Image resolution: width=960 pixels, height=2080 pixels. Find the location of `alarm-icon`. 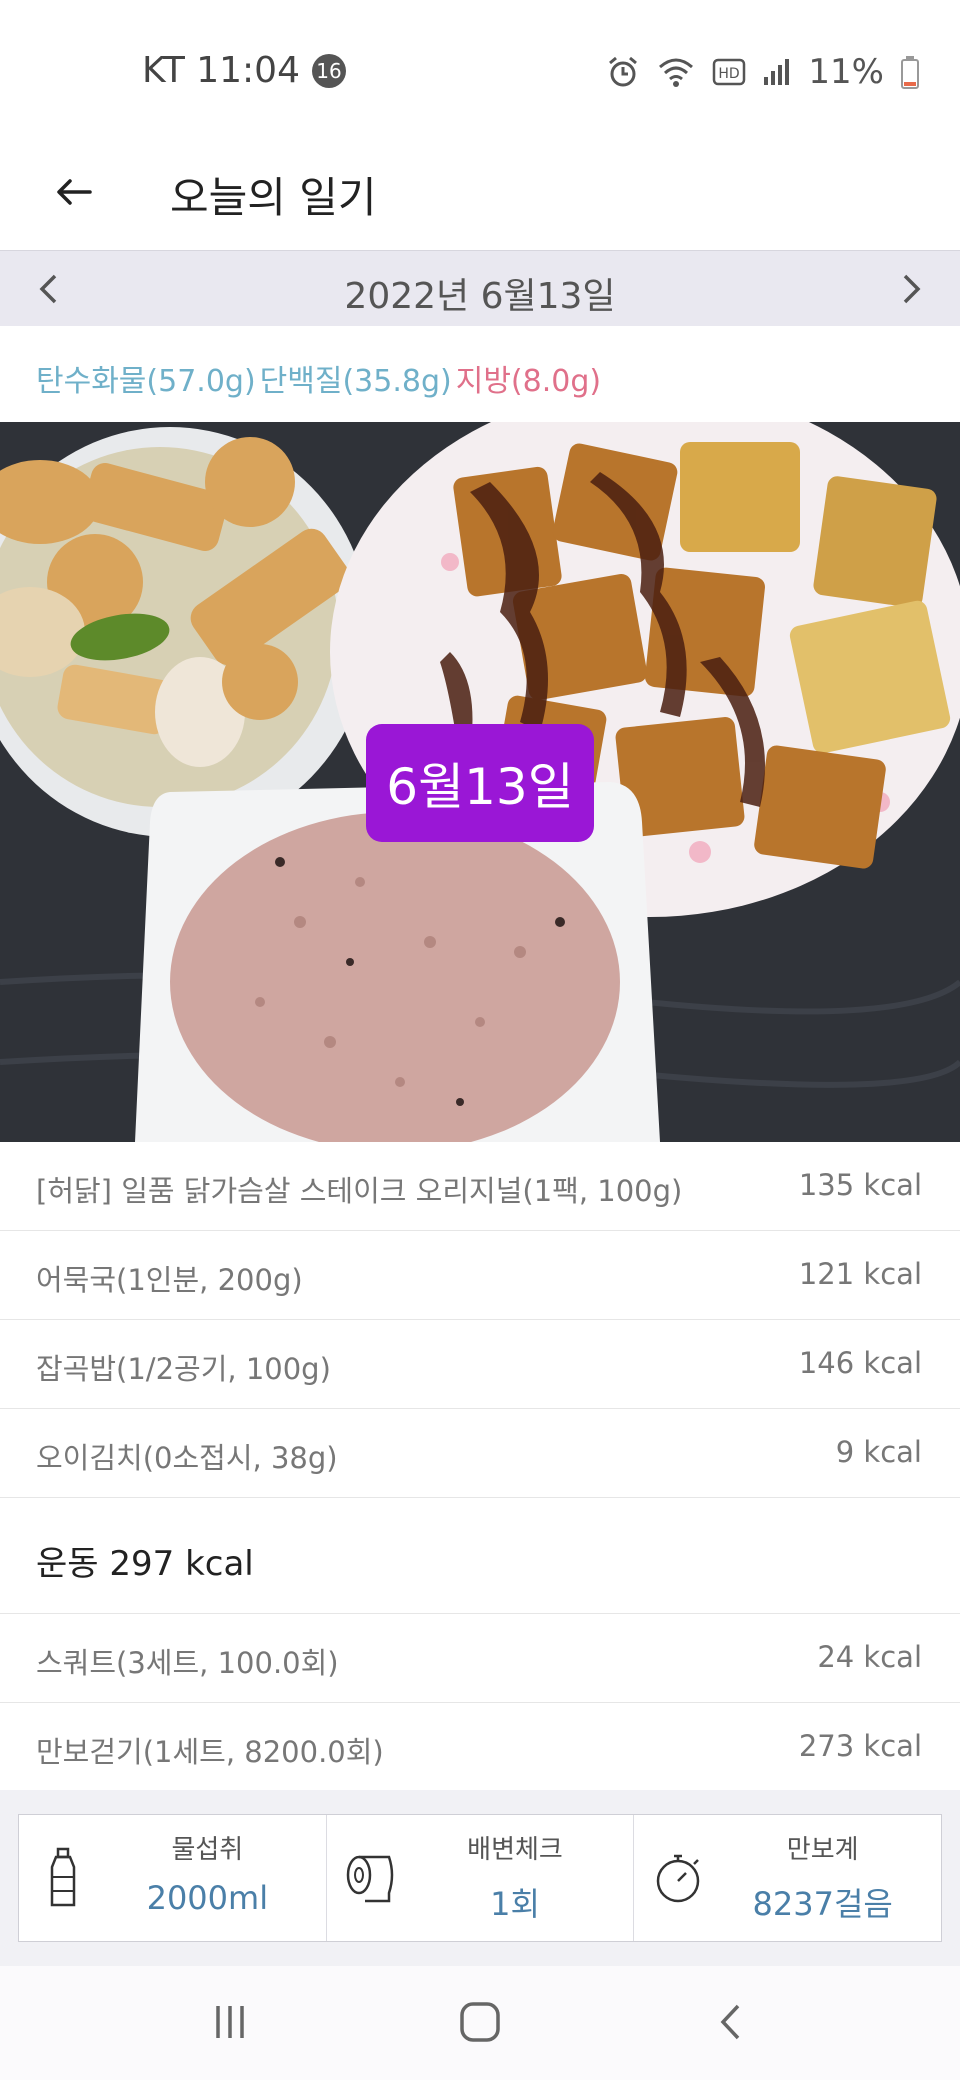

alarm-icon is located at coordinates (623, 72).